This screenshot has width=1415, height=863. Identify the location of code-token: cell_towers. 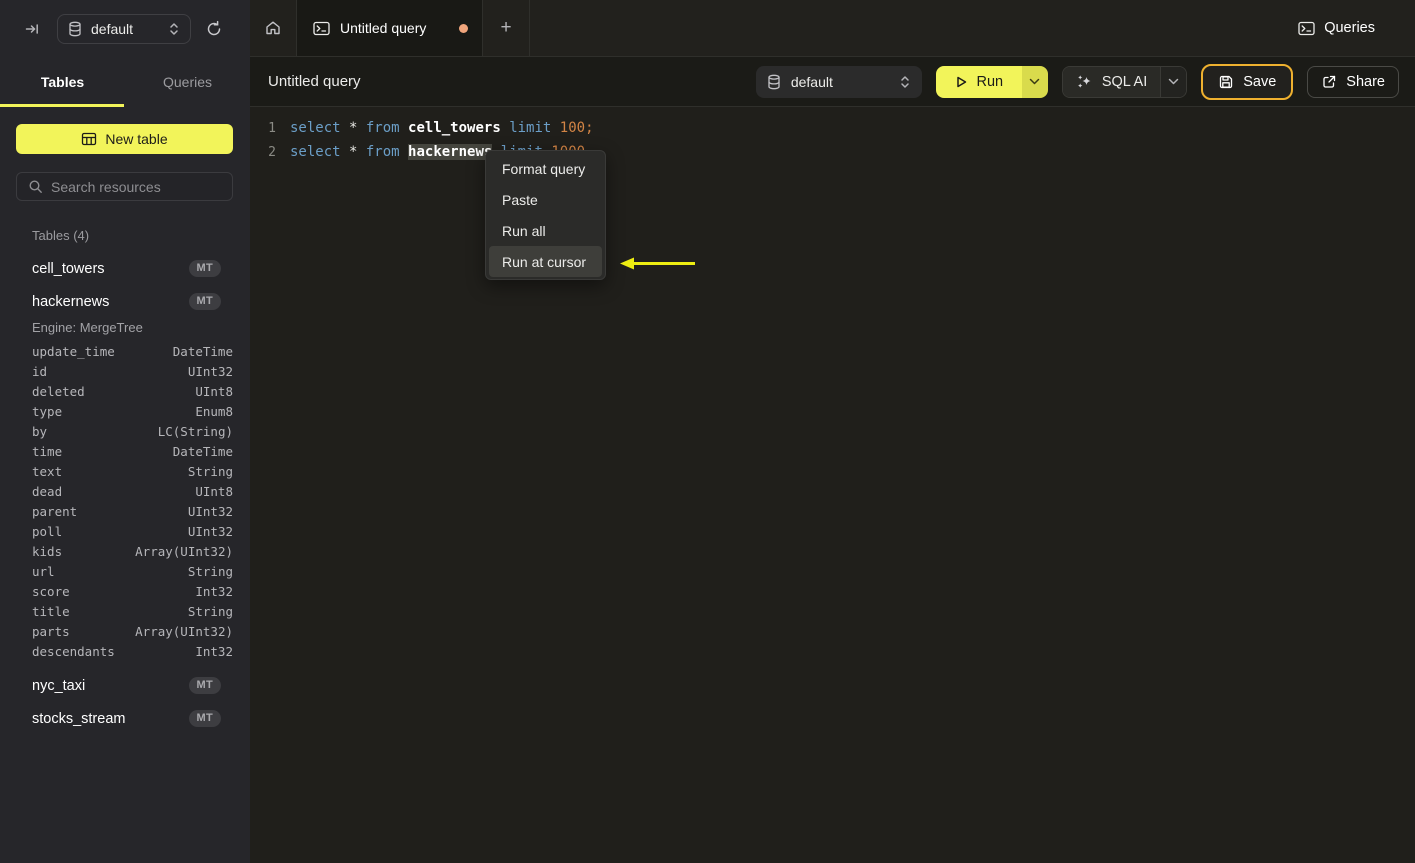
(454, 128).